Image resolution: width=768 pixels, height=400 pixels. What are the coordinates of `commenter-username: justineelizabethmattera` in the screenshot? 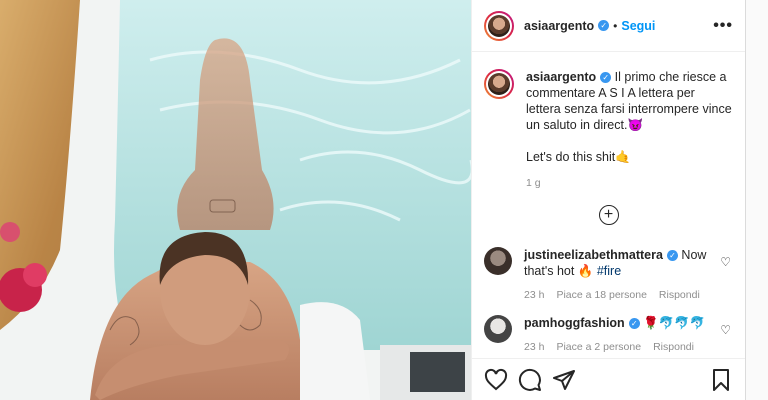 It's located at (593, 255).